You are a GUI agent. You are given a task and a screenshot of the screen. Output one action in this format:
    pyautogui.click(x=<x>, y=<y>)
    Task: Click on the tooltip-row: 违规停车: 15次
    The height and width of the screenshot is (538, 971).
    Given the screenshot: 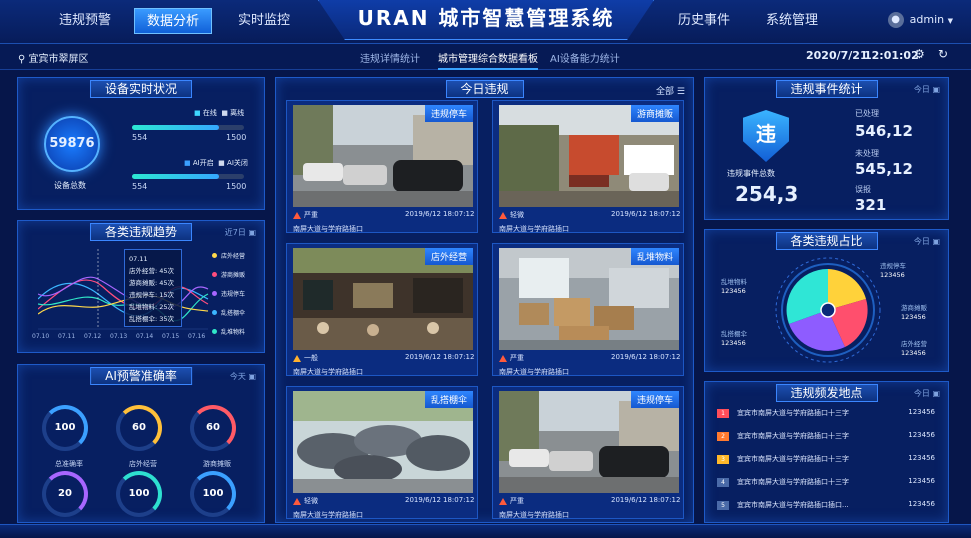 What is the action you would take?
    pyautogui.click(x=152, y=295)
    